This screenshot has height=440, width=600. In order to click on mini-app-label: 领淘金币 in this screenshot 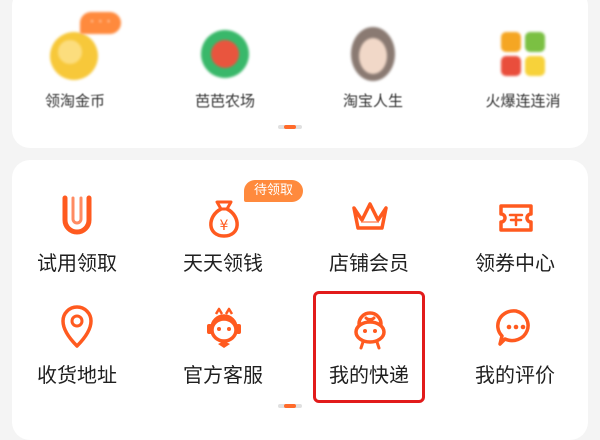, I will do `click(74, 101)`.